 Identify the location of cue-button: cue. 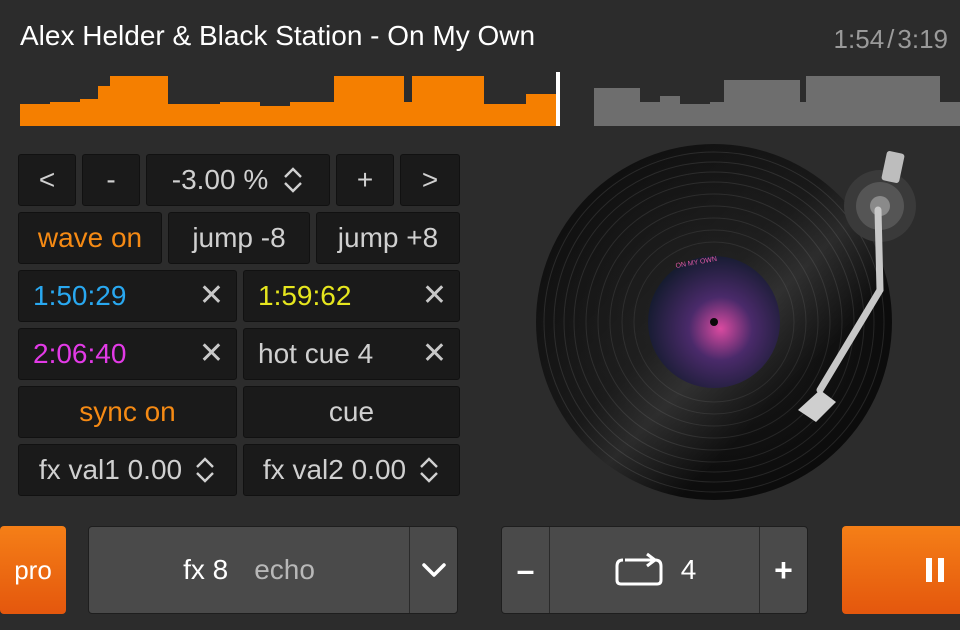
(351, 412).